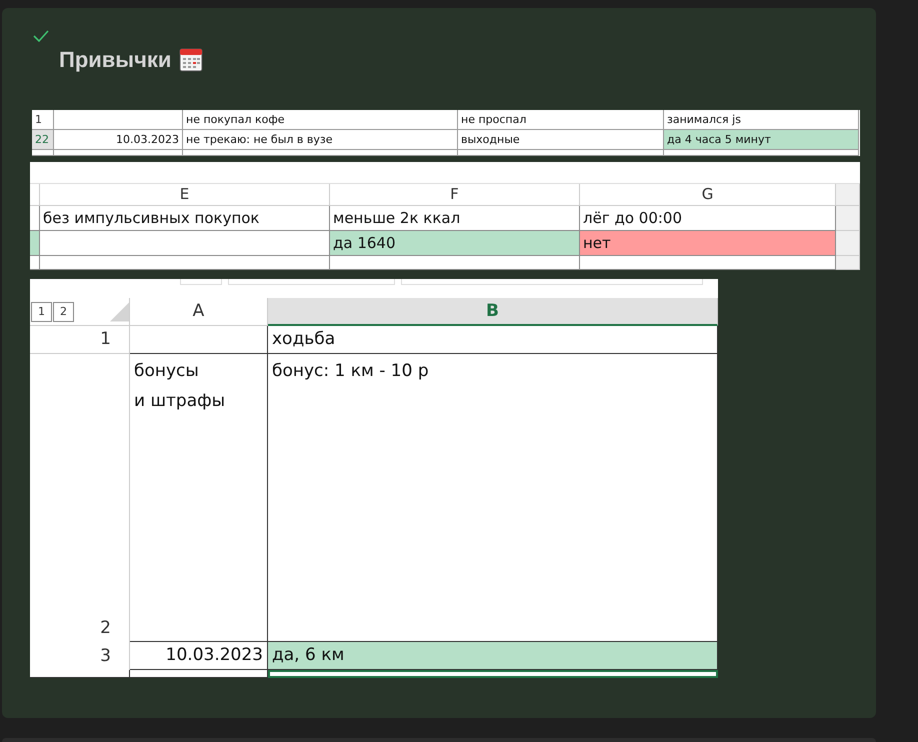 Image resolution: width=918 pixels, height=742 pixels. Describe the element at coordinates (455, 243) in the screenshot. I see `table-cell: да 1640` at that location.